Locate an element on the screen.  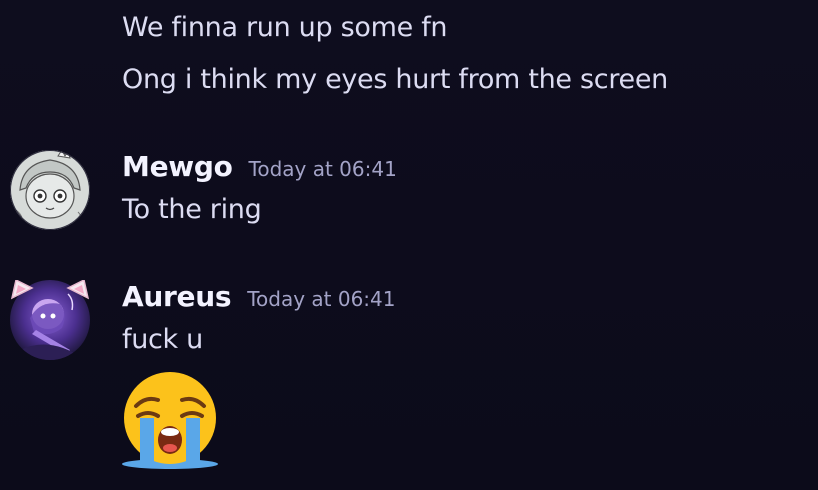
message-header-mewgo: Mewgo Today at 06:41 is located at coordinates (259, 166).